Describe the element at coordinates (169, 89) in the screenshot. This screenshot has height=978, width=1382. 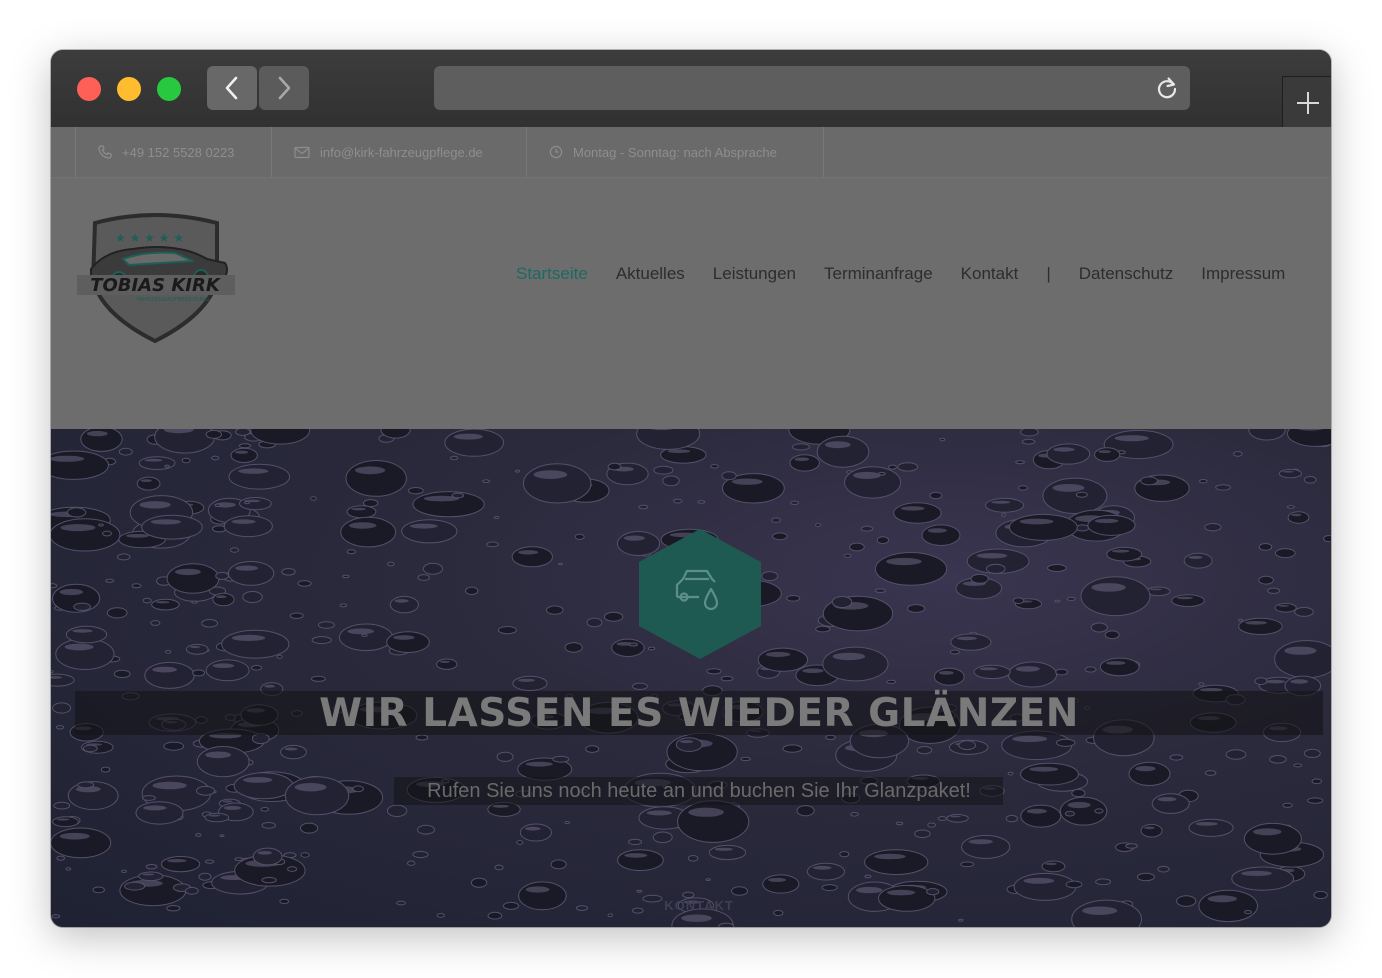
I see `maximize-window-button` at that location.